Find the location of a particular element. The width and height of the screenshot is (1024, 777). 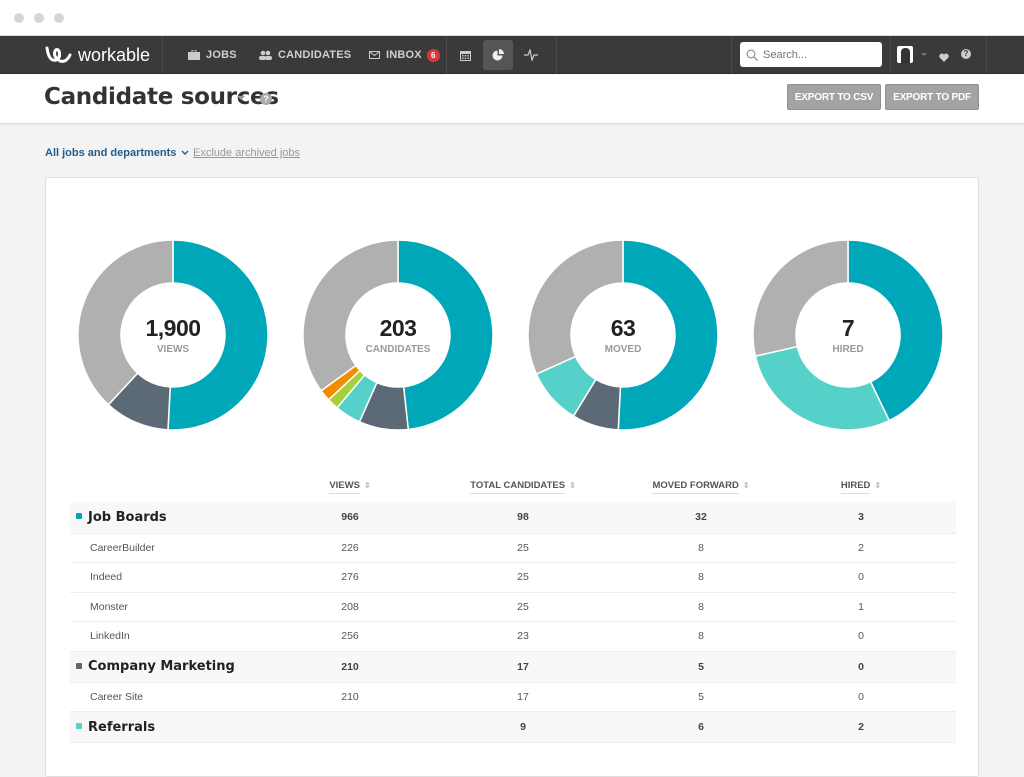

workable-logo-icon is located at coordinates (58, 54).